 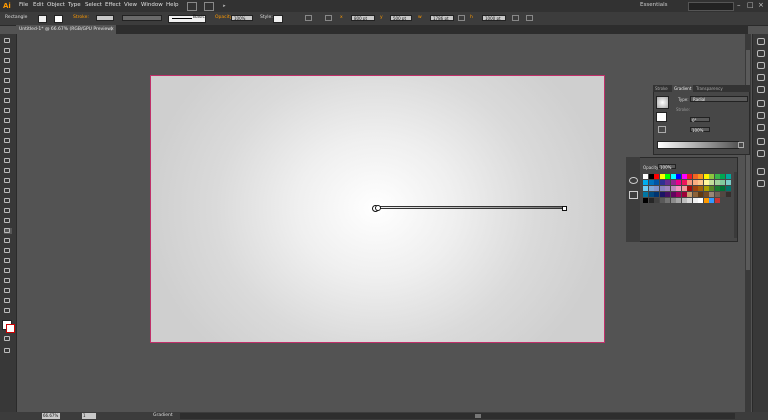 What do you see at coordinates (93, 5) in the screenshot?
I see `menu-select: Select` at bounding box center [93, 5].